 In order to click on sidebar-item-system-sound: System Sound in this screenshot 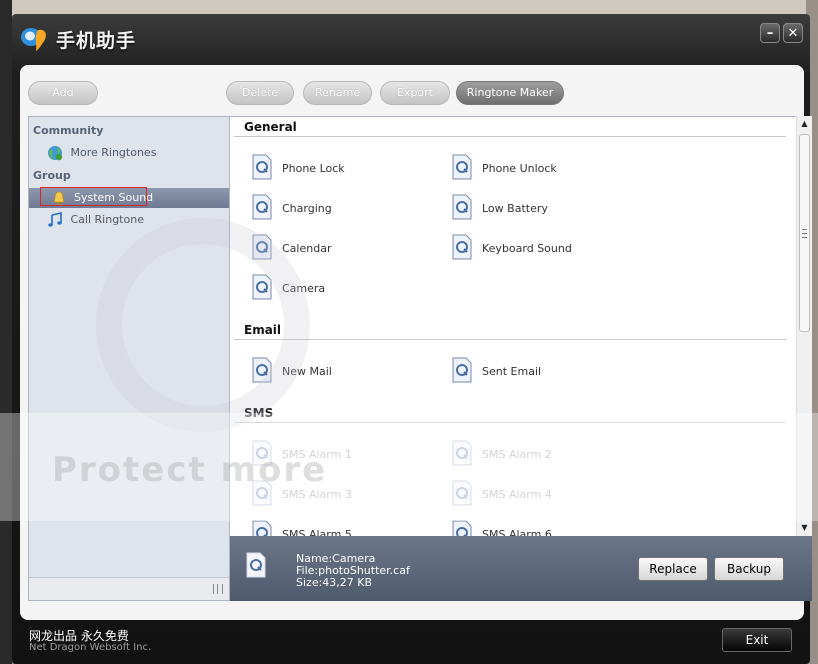, I will do `click(129, 197)`.